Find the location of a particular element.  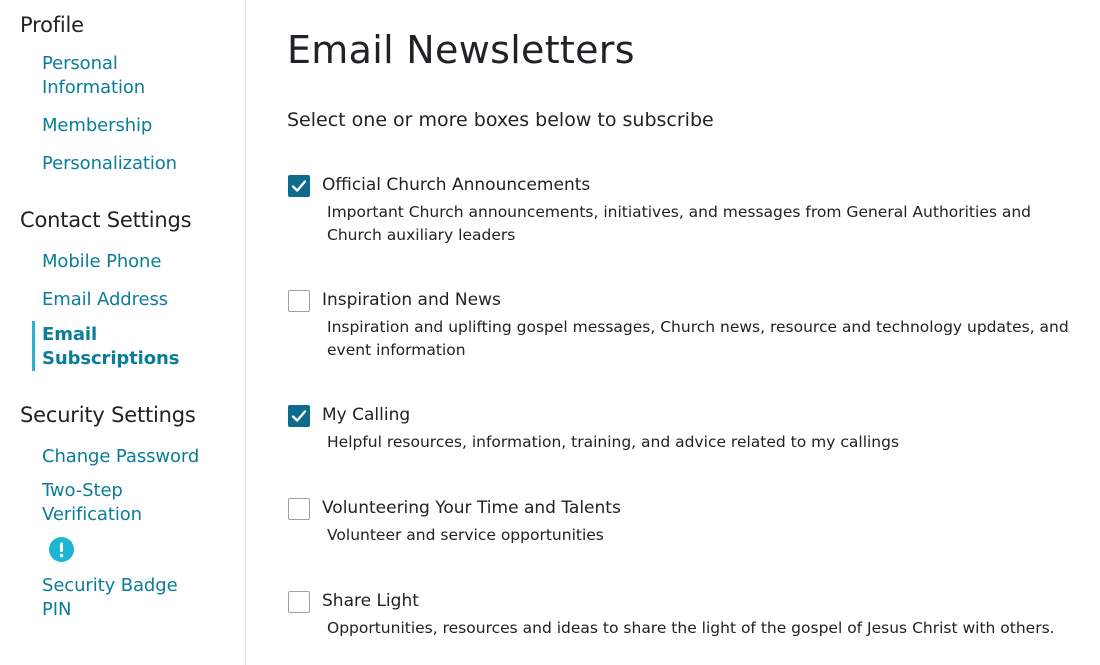

option-description: Volunteer and service opportunities is located at coordinates (465, 535).